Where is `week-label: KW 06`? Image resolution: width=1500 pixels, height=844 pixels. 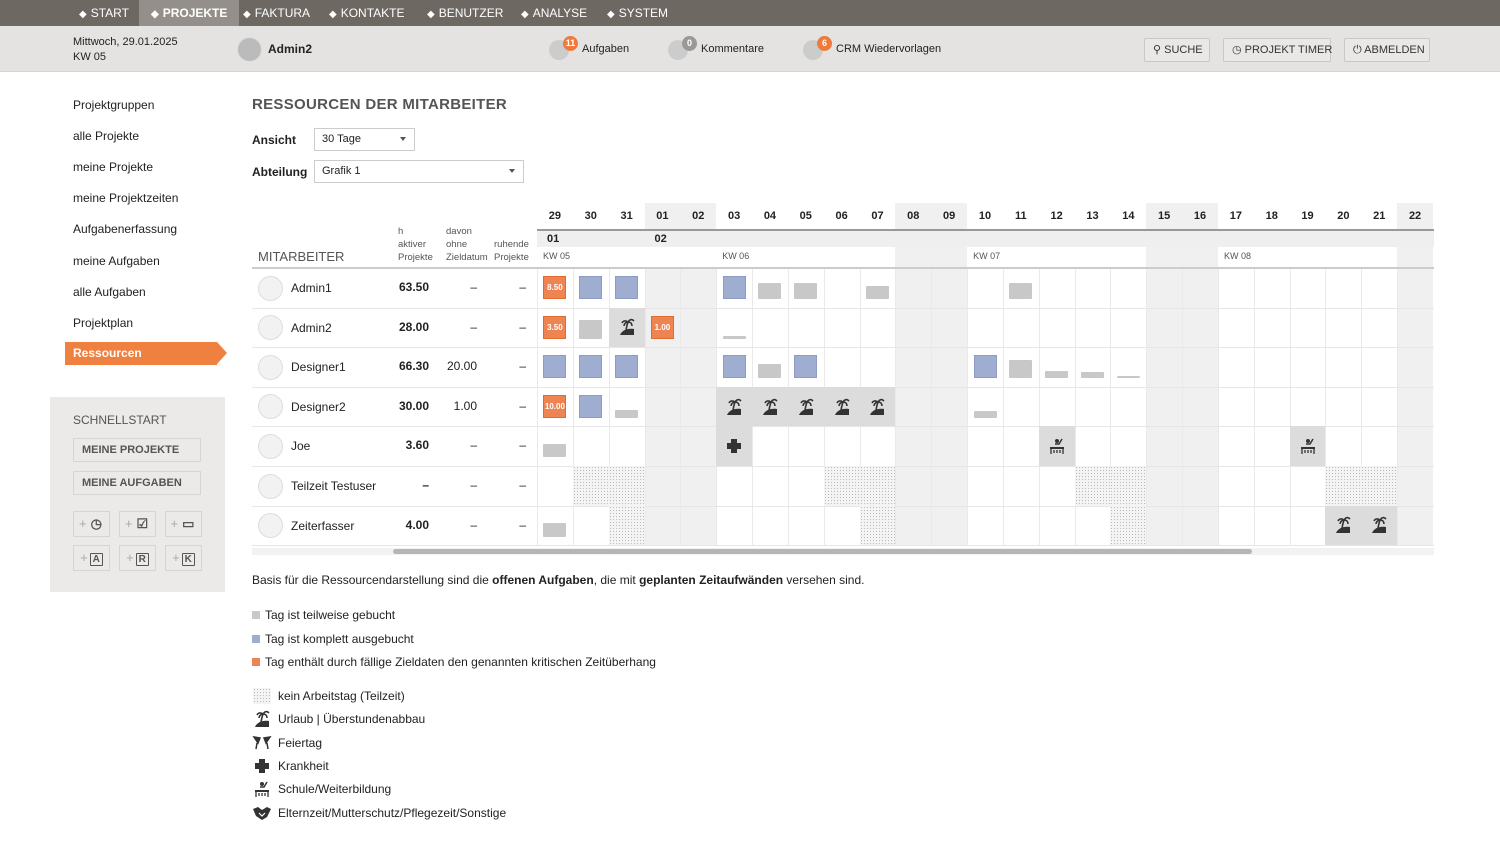 week-label: KW 06 is located at coordinates (736, 256).